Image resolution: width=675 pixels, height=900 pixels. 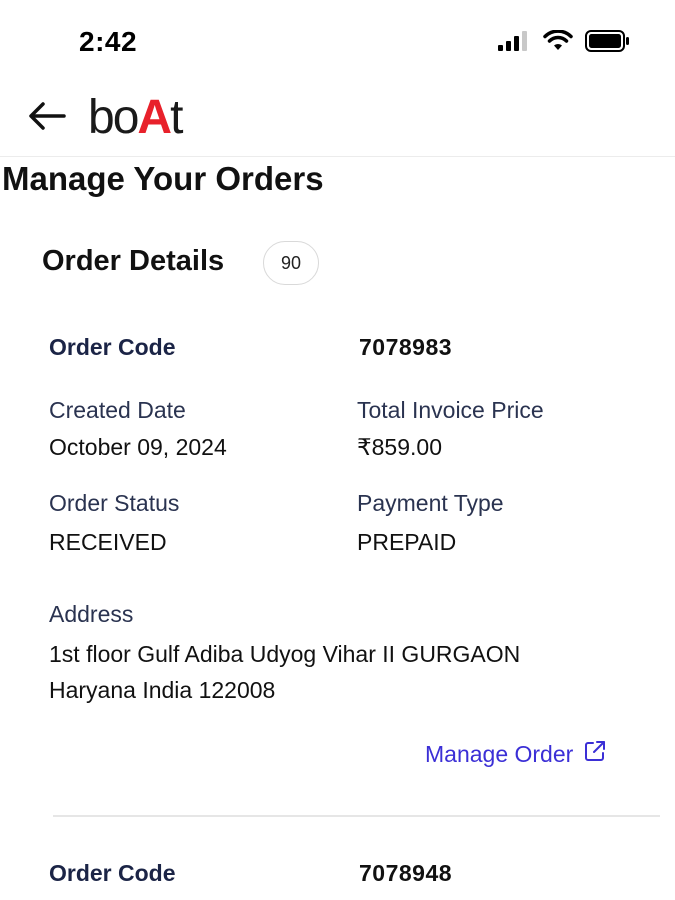 I want to click on external-link-icon, so click(x=595, y=754).